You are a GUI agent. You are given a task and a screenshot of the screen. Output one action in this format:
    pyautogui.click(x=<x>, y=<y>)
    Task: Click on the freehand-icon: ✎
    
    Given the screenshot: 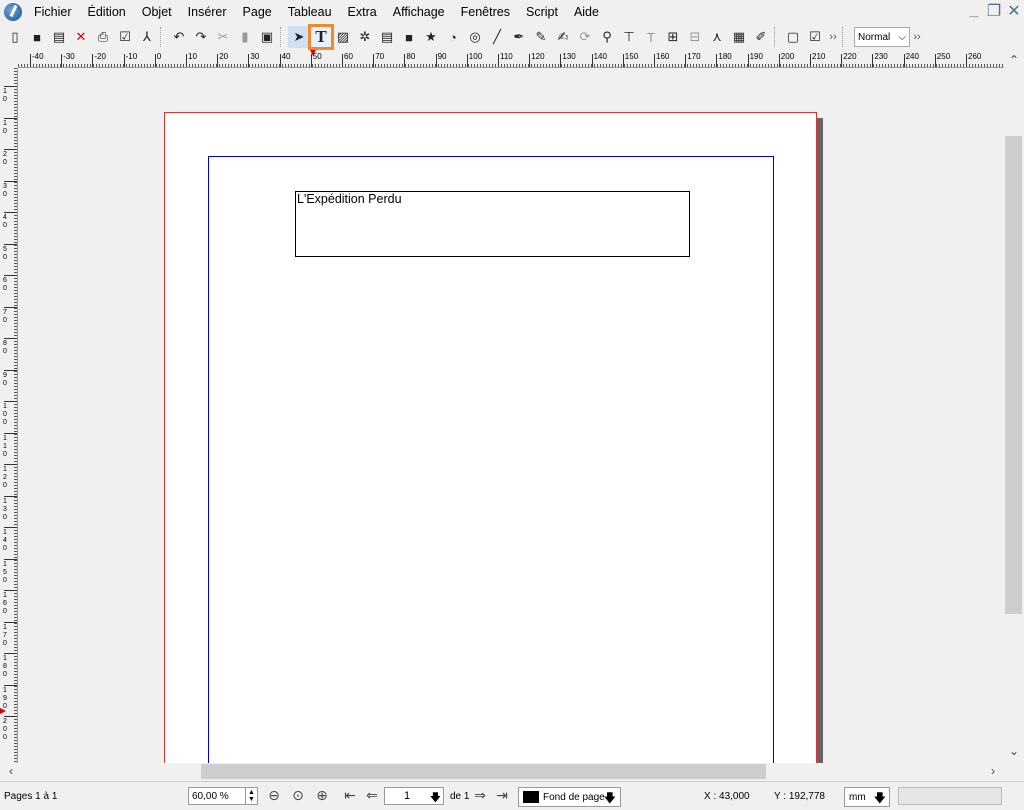 What is the action you would take?
    pyautogui.click(x=541, y=37)
    